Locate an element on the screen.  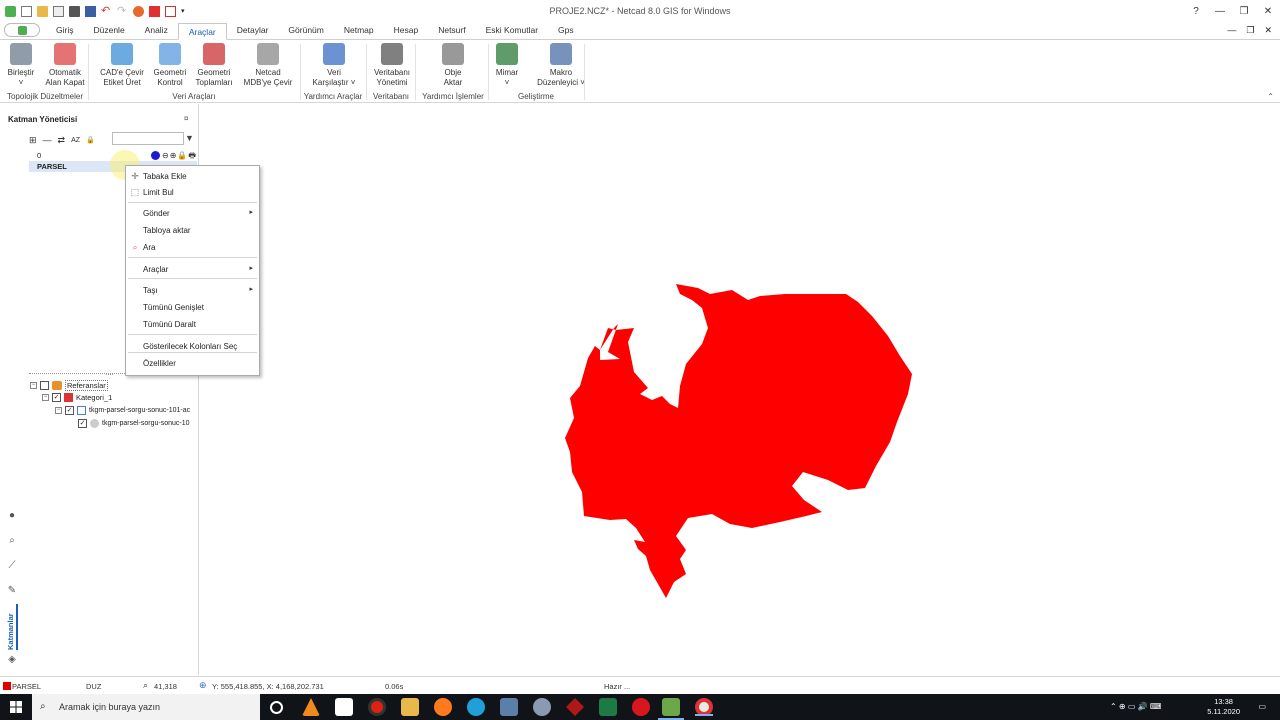
ribbon-button-polygon-close: Otomatik Alan Kapat is located at coordinates (65, 65).